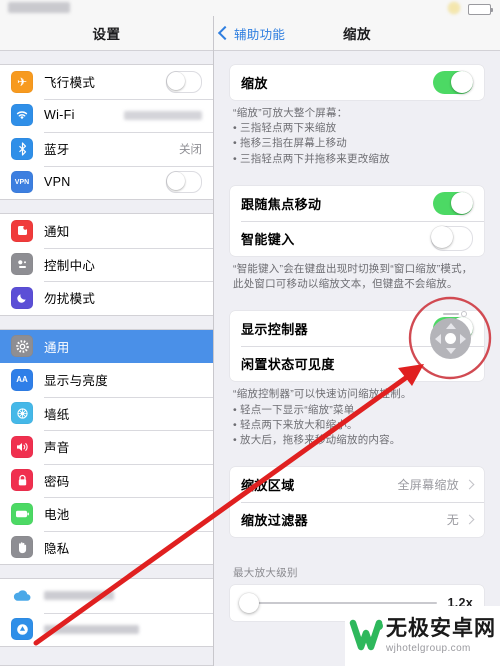 The width and height of the screenshot is (500, 666). I want to click on sidebar-item-control-center: 控制中心, so click(106, 264).